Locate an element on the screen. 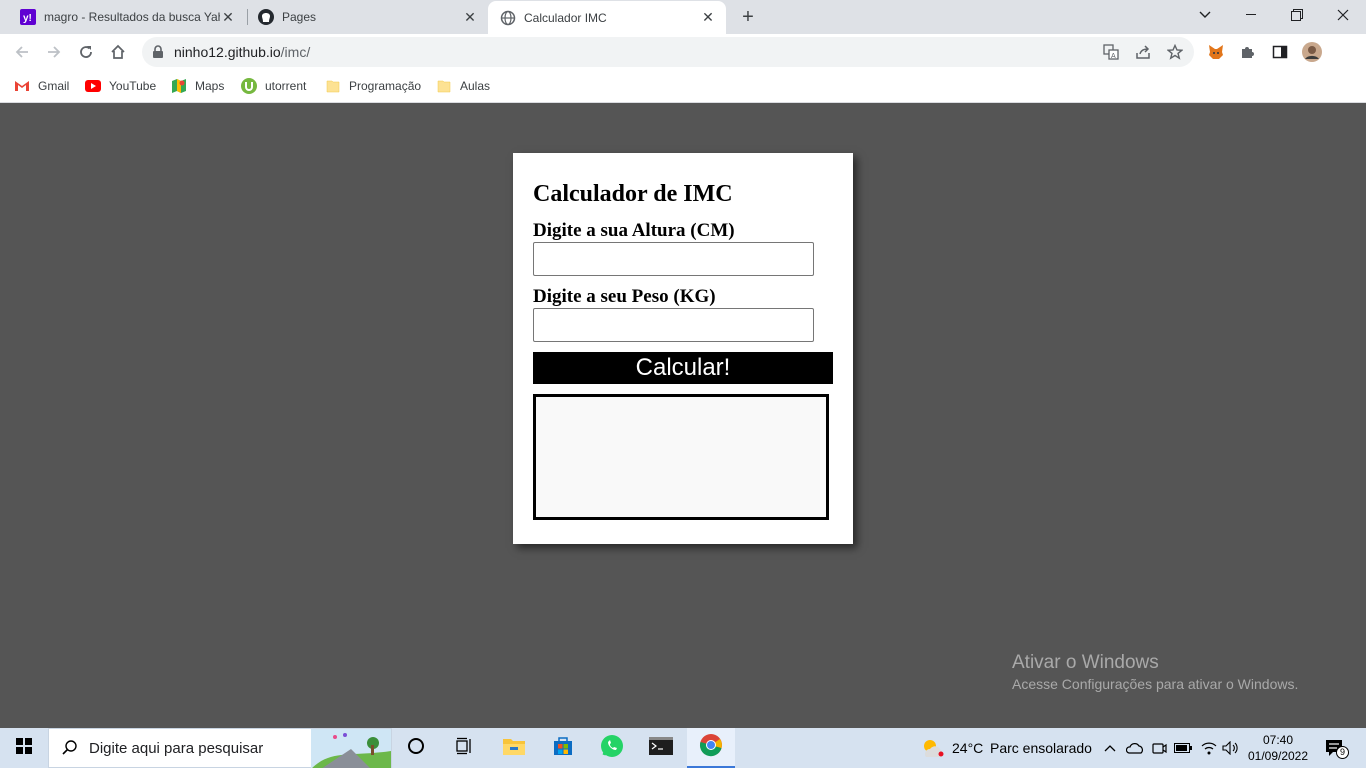 Image resolution: width=1366 pixels, height=768 pixels. forward-button is located at coordinates (54, 52).